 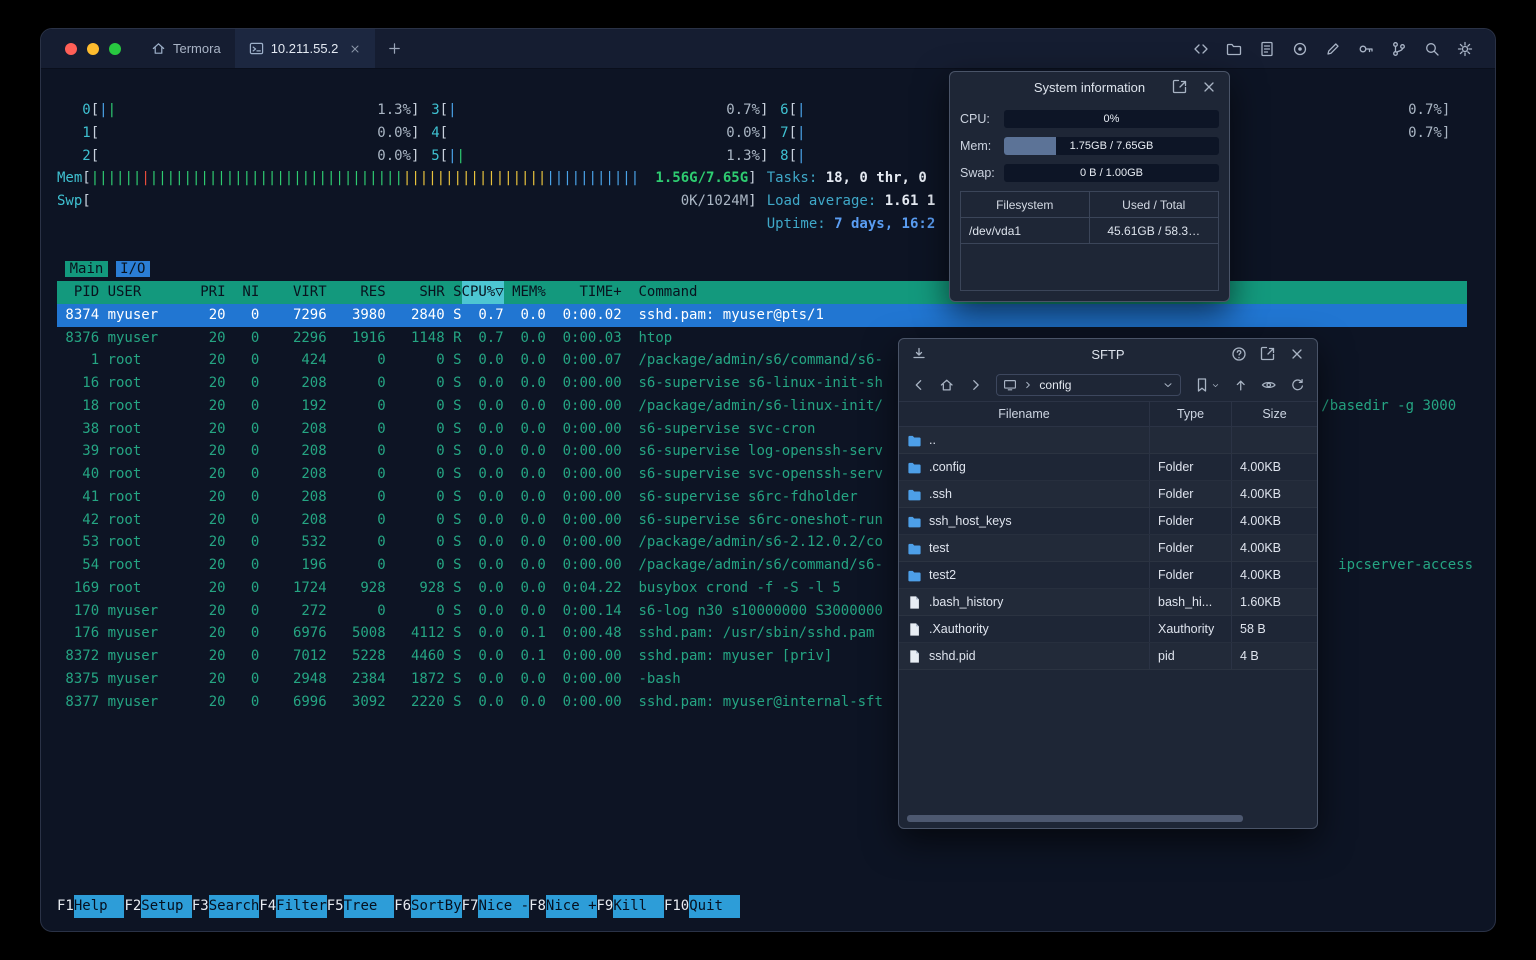 What do you see at coordinates (1108, 494) in the screenshot?
I see `file-row: .ssh Folder 4.00KB` at bounding box center [1108, 494].